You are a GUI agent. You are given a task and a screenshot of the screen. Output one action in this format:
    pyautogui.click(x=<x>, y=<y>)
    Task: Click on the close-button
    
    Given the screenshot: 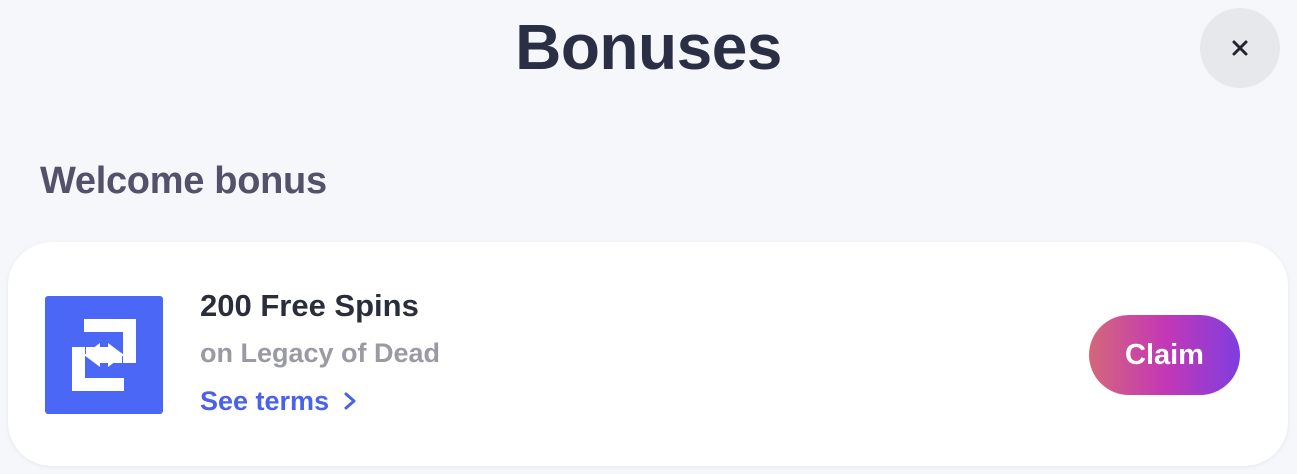 What is the action you would take?
    pyautogui.click(x=1240, y=48)
    